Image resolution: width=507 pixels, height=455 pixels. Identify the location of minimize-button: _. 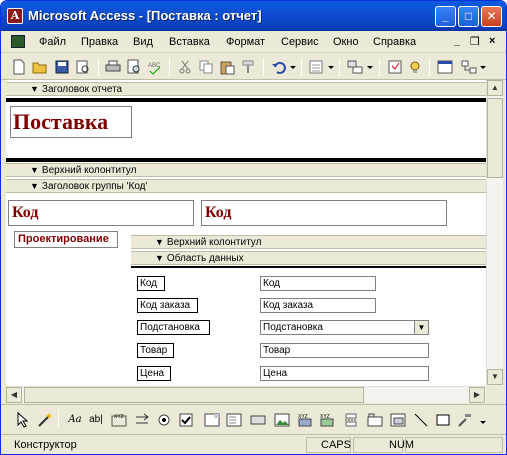
(445, 16).